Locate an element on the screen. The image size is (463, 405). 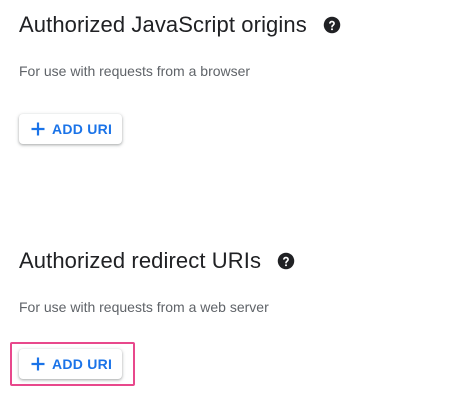
add-redirect-uri-button: ADD URI is located at coordinates (71, 364).